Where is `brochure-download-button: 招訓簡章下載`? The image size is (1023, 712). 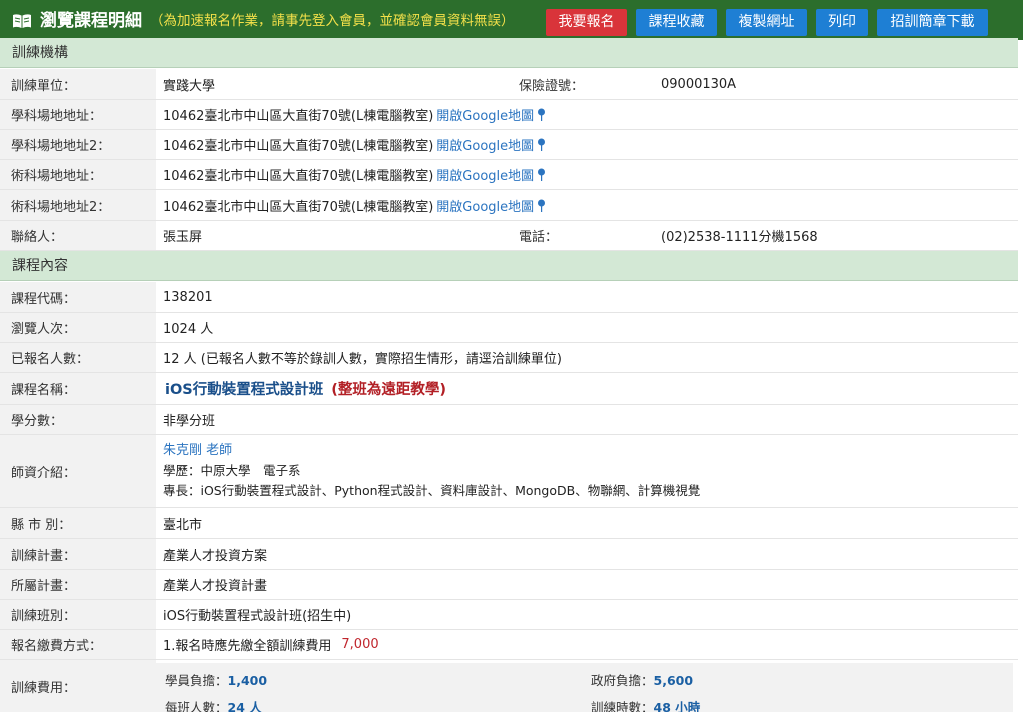
brochure-download-button: 招訓簡章下載 is located at coordinates (932, 22).